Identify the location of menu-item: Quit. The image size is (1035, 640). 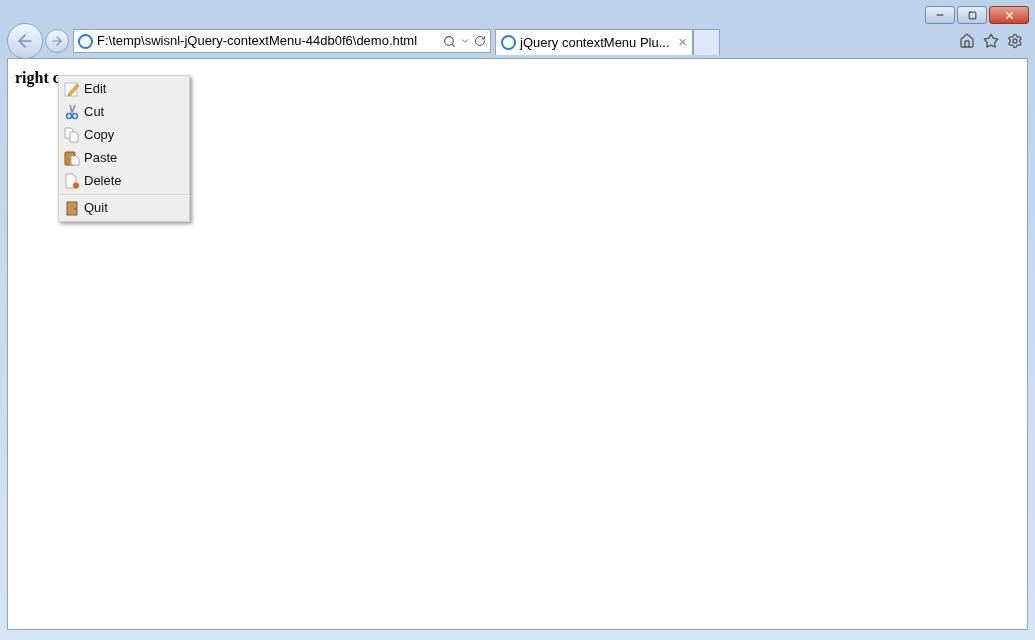
(124, 207).